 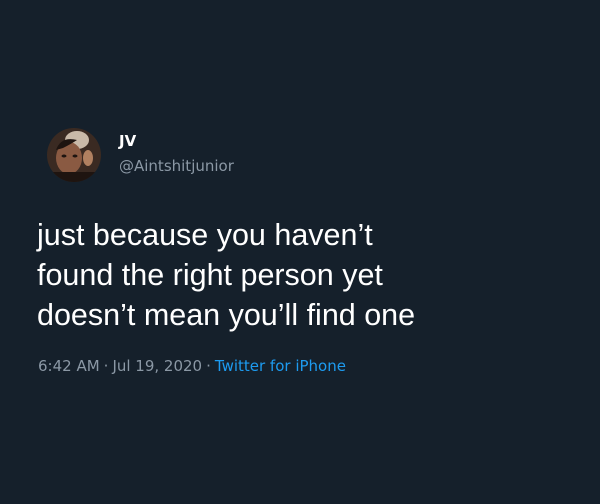 I want to click on tweet-header: JV @Aintshitjunior, so click(x=140, y=155).